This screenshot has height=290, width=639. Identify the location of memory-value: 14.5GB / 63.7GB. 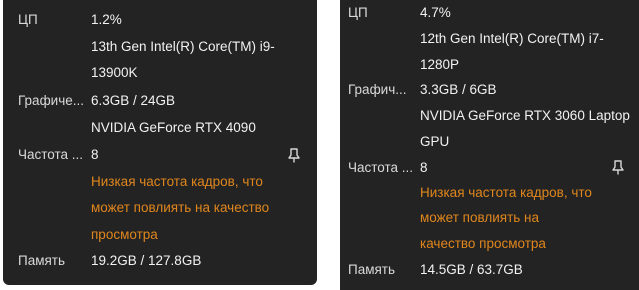
(471, 269).